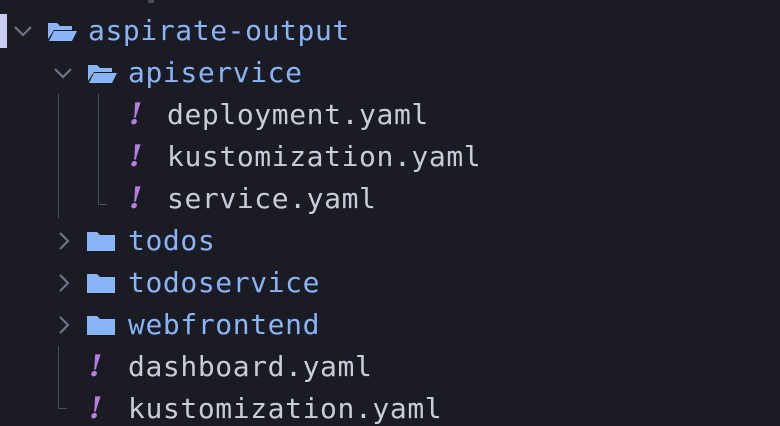 This screenshot has width=780, height=426. Describe the element at coordinates (390, 241) in the screenshot. I see `tree-row-todos: todos` at that location.